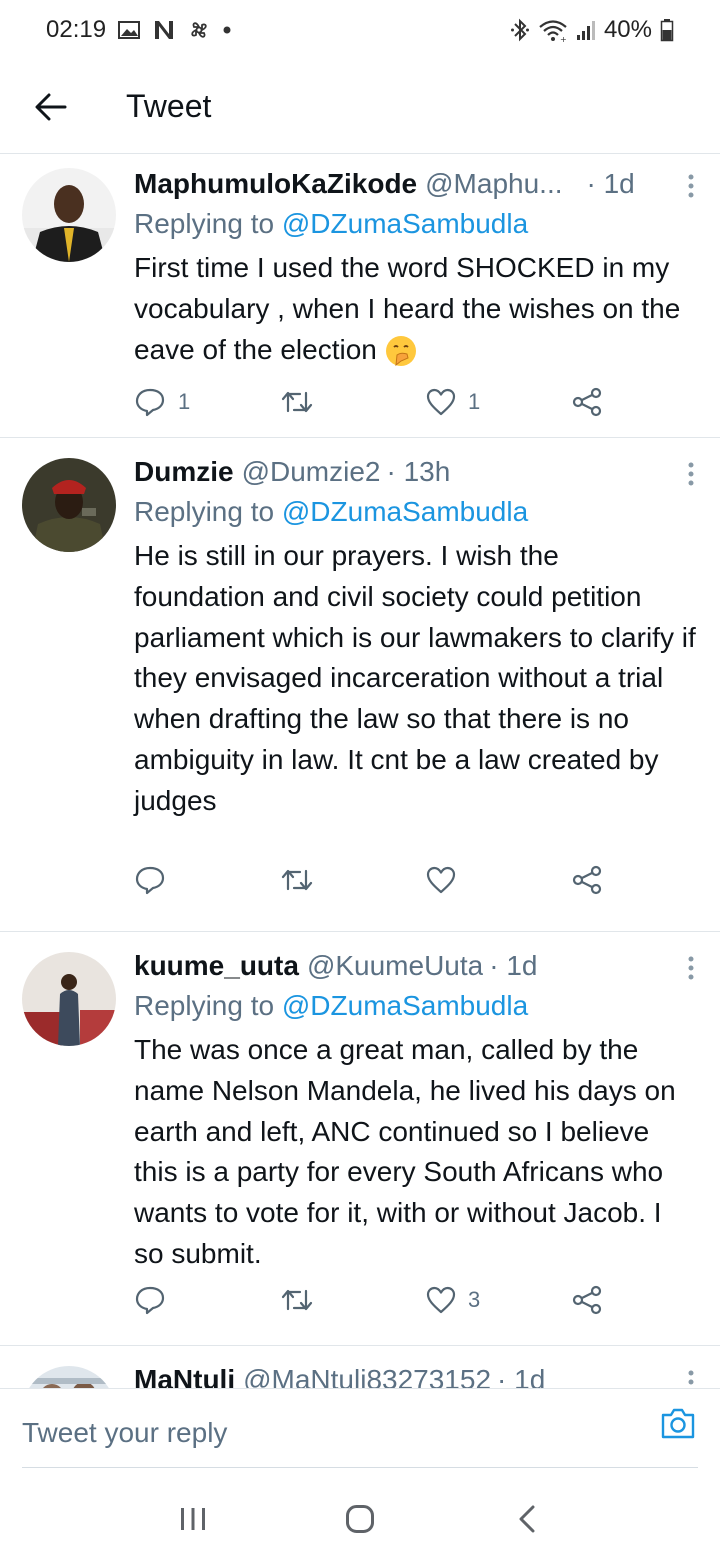 The image size is (720, 1560). What do you see at coordinates (553, 30) in the screenshot?
I see `wifi-icon: +` at bounding box center [553, 30].